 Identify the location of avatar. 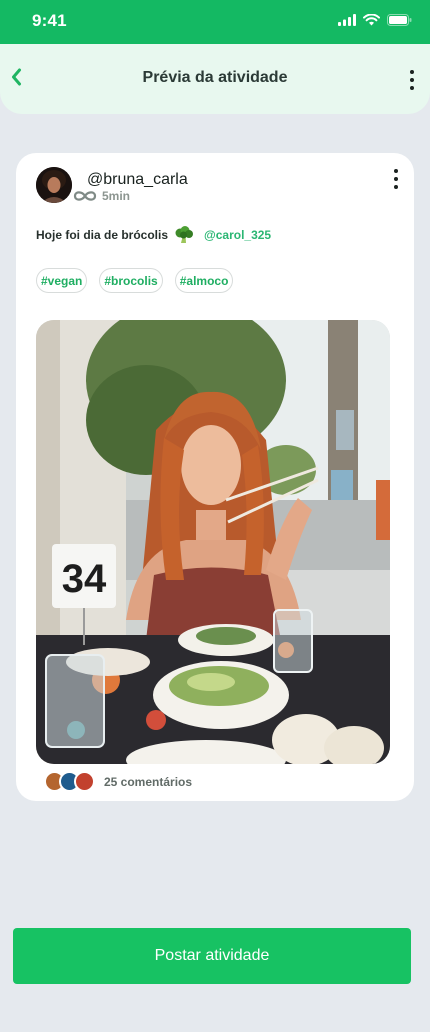
(54, 185).